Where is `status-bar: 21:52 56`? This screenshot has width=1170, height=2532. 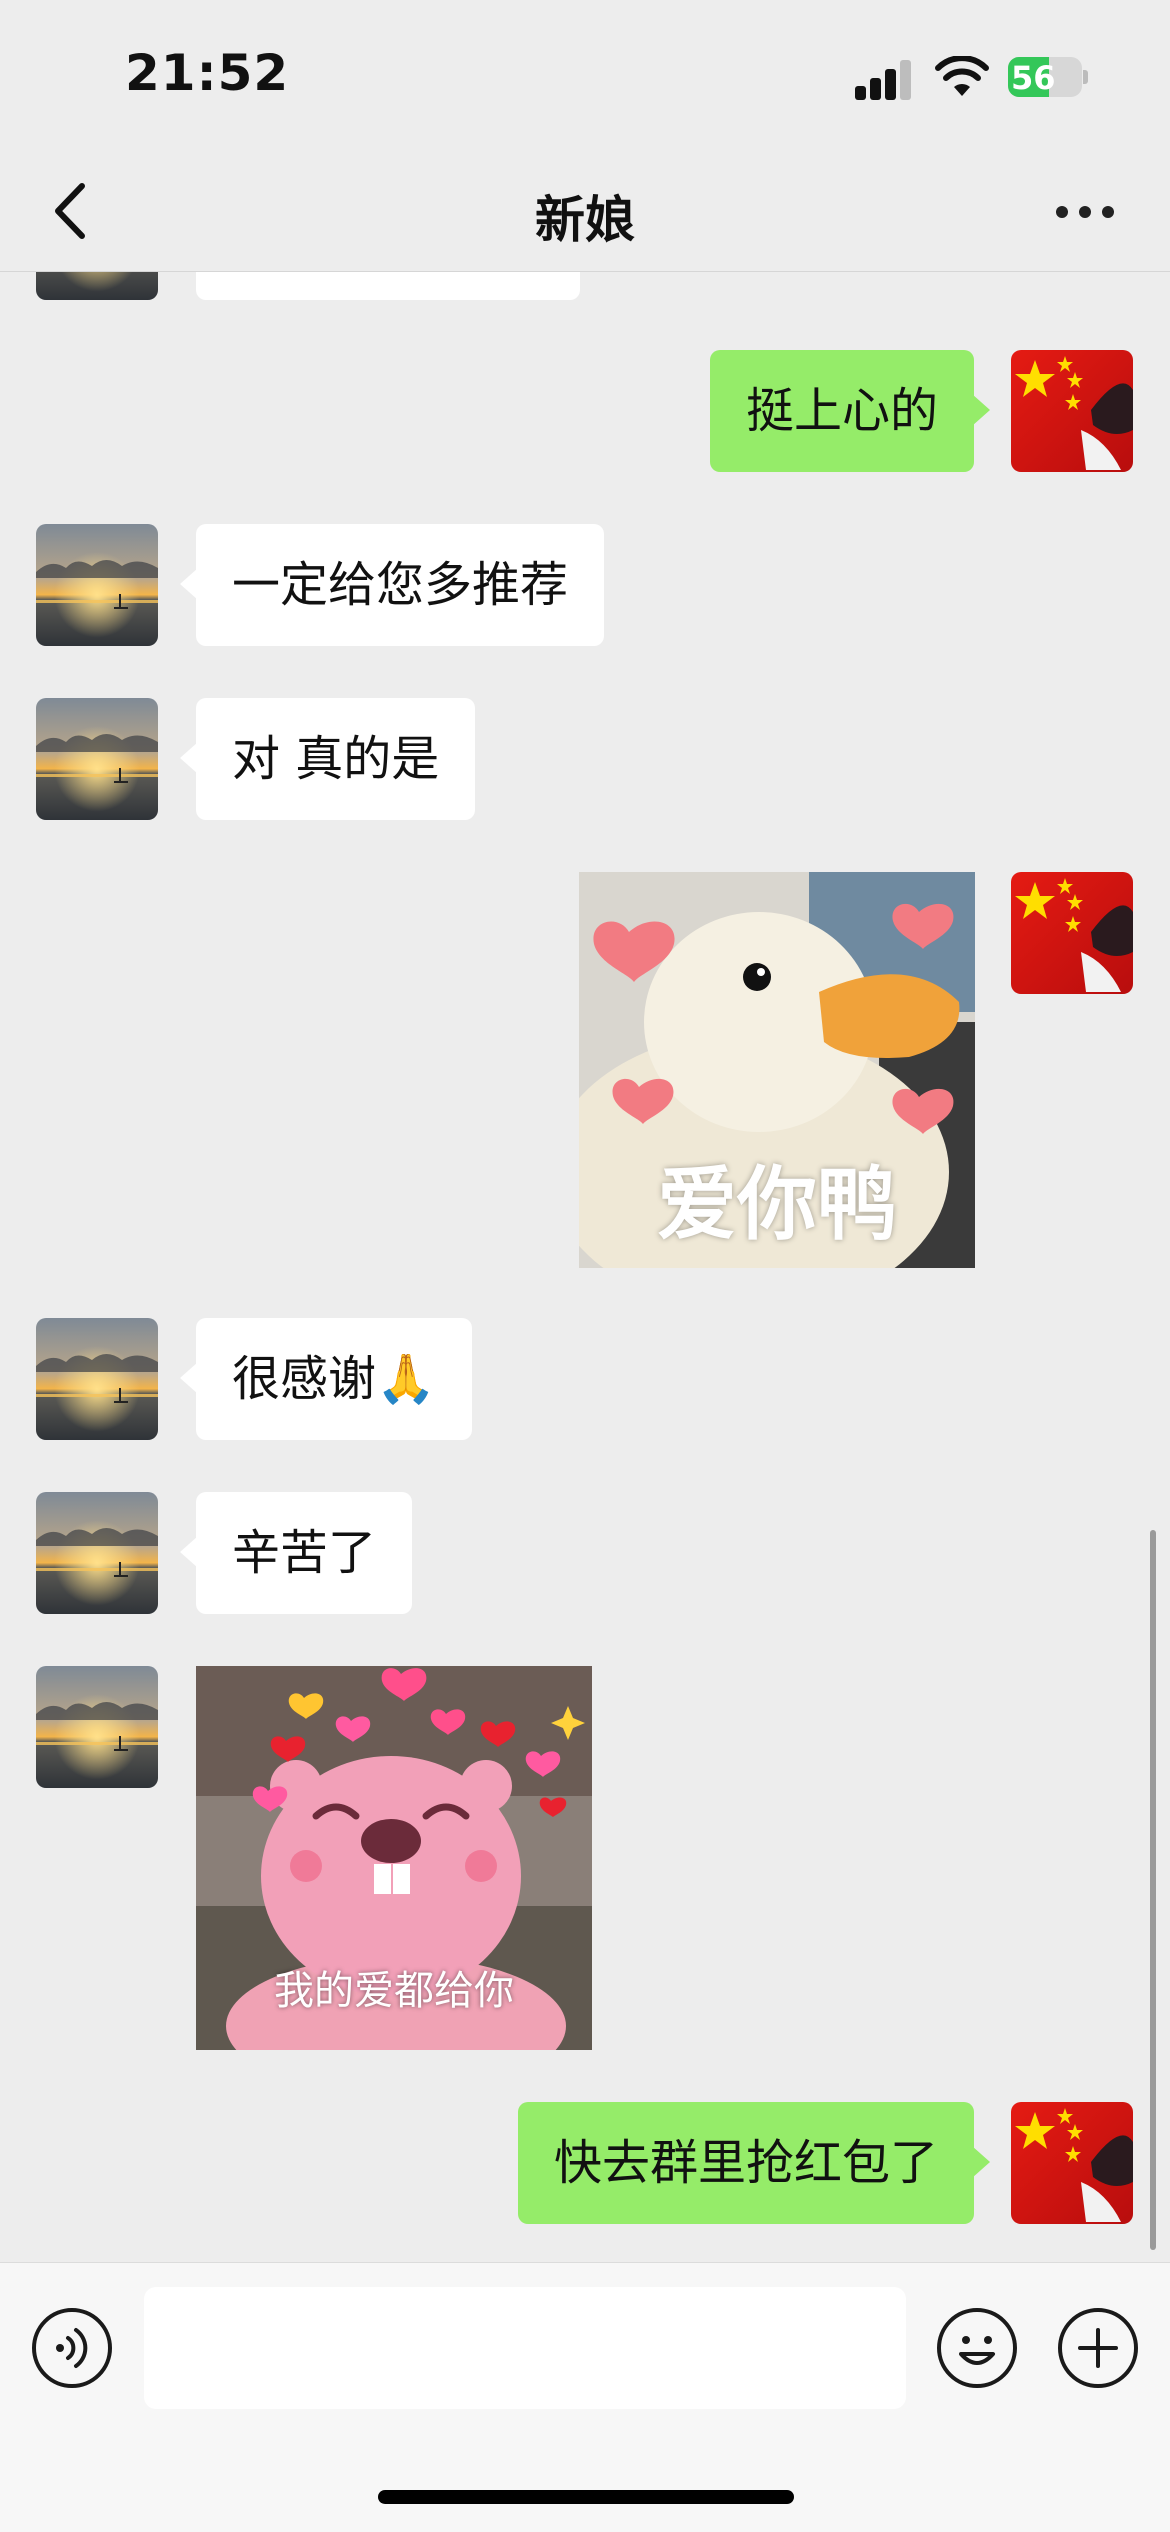
status-bar: 21:52 56 is located at coordinates (585, 75).